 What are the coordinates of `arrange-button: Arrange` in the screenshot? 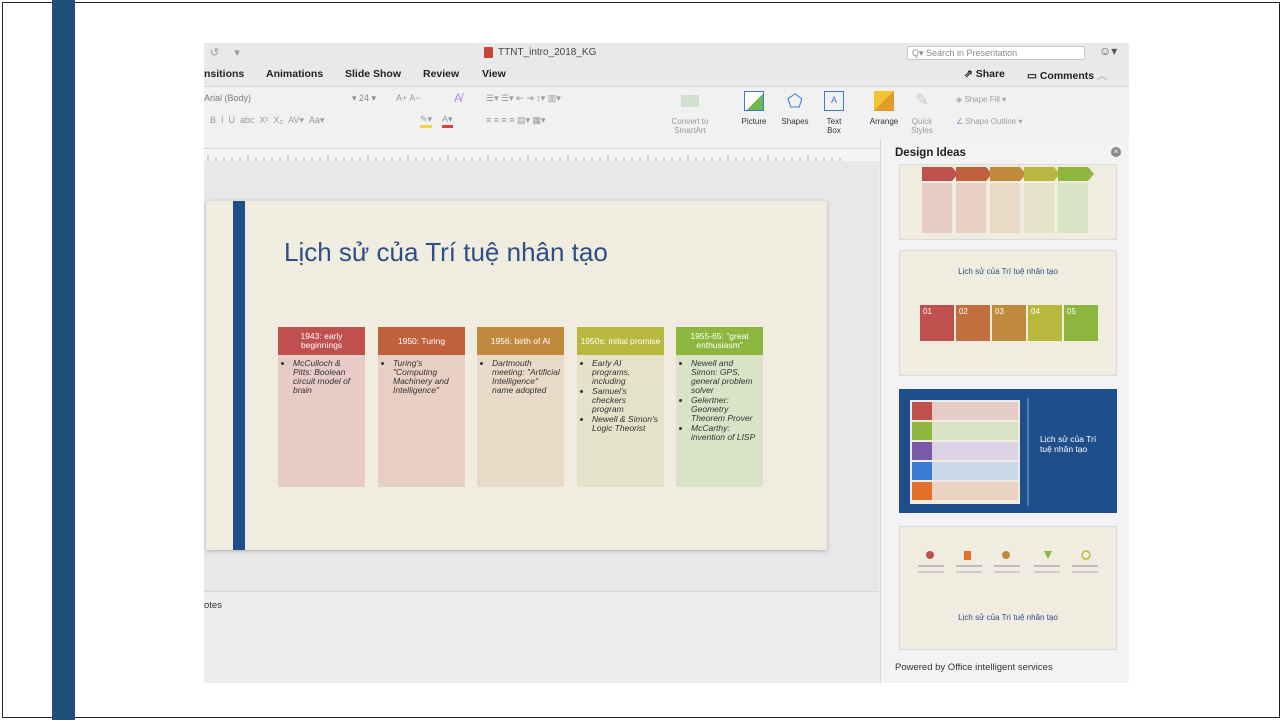 It's located at (884, 108).